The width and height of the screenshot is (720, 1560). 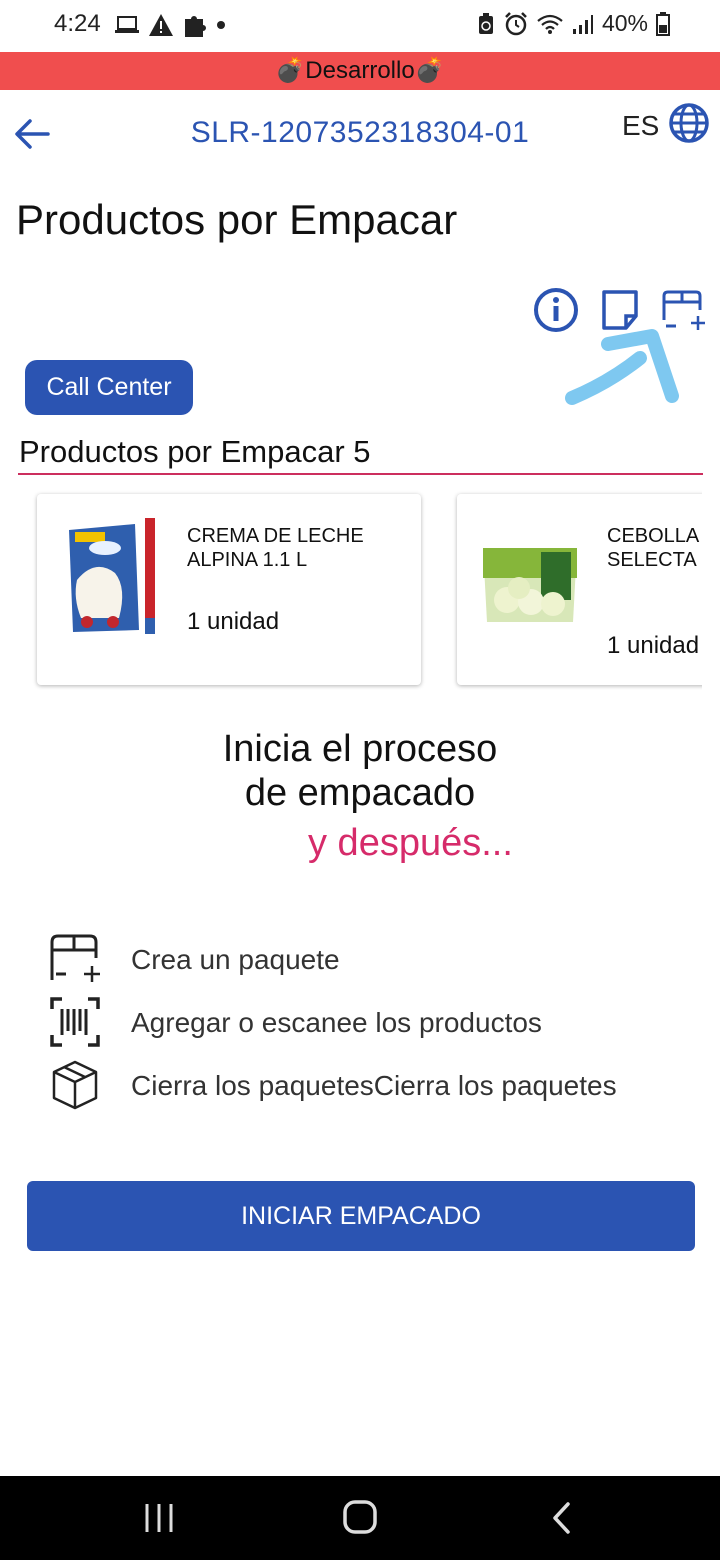 What do you see at coordinates (663, 23) in the screenshot?
I see `battery-icon` at bounding box center [663, 23].